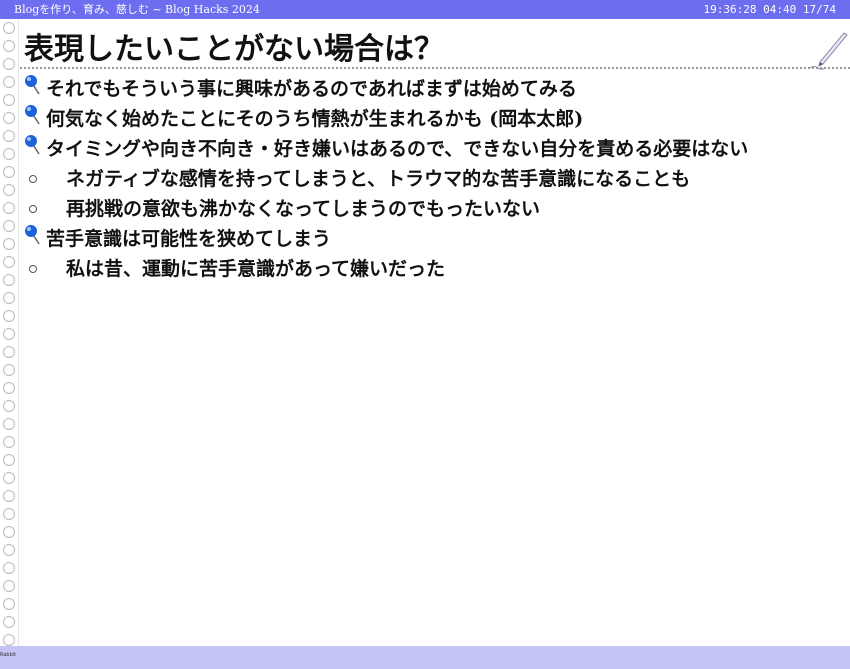 The width and height of the screenshot is (850, 669). What do you see at coordinates (18, 332) in the screenshot?
I see `notebook-margin` at bounding box center [18, 332].